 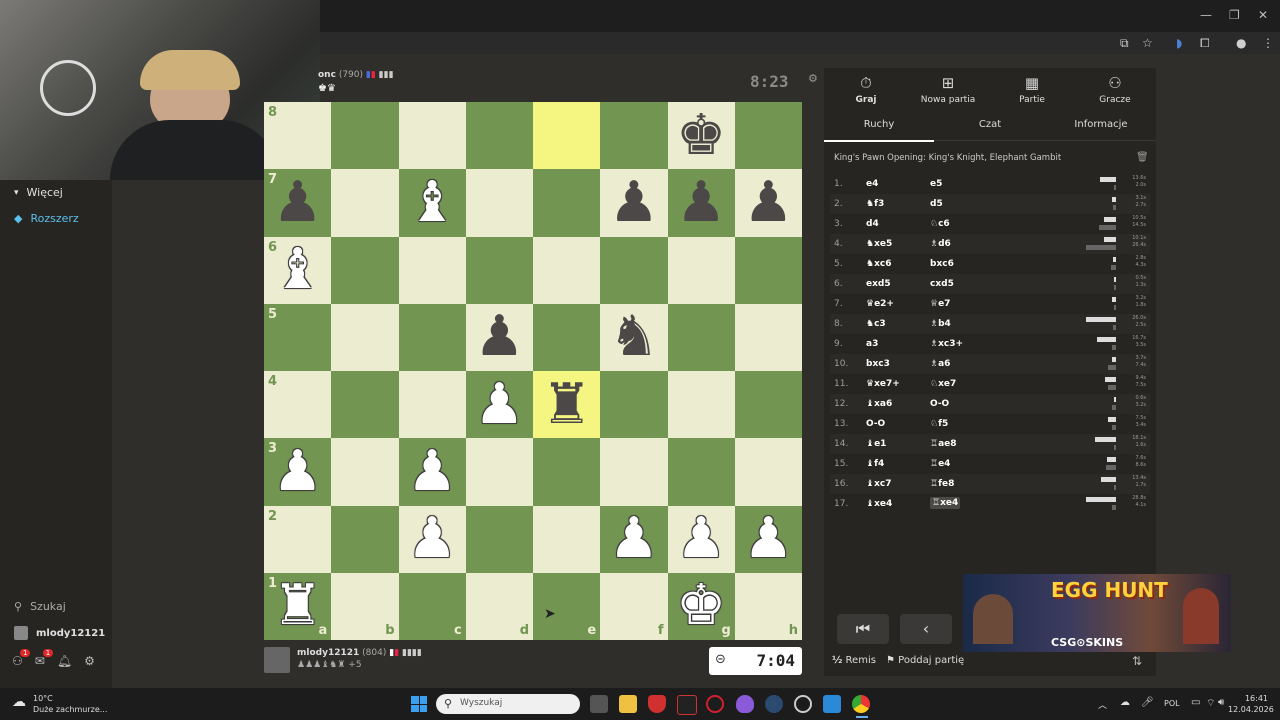 I want to click on white-move: e4, so click(x=872, y=184).